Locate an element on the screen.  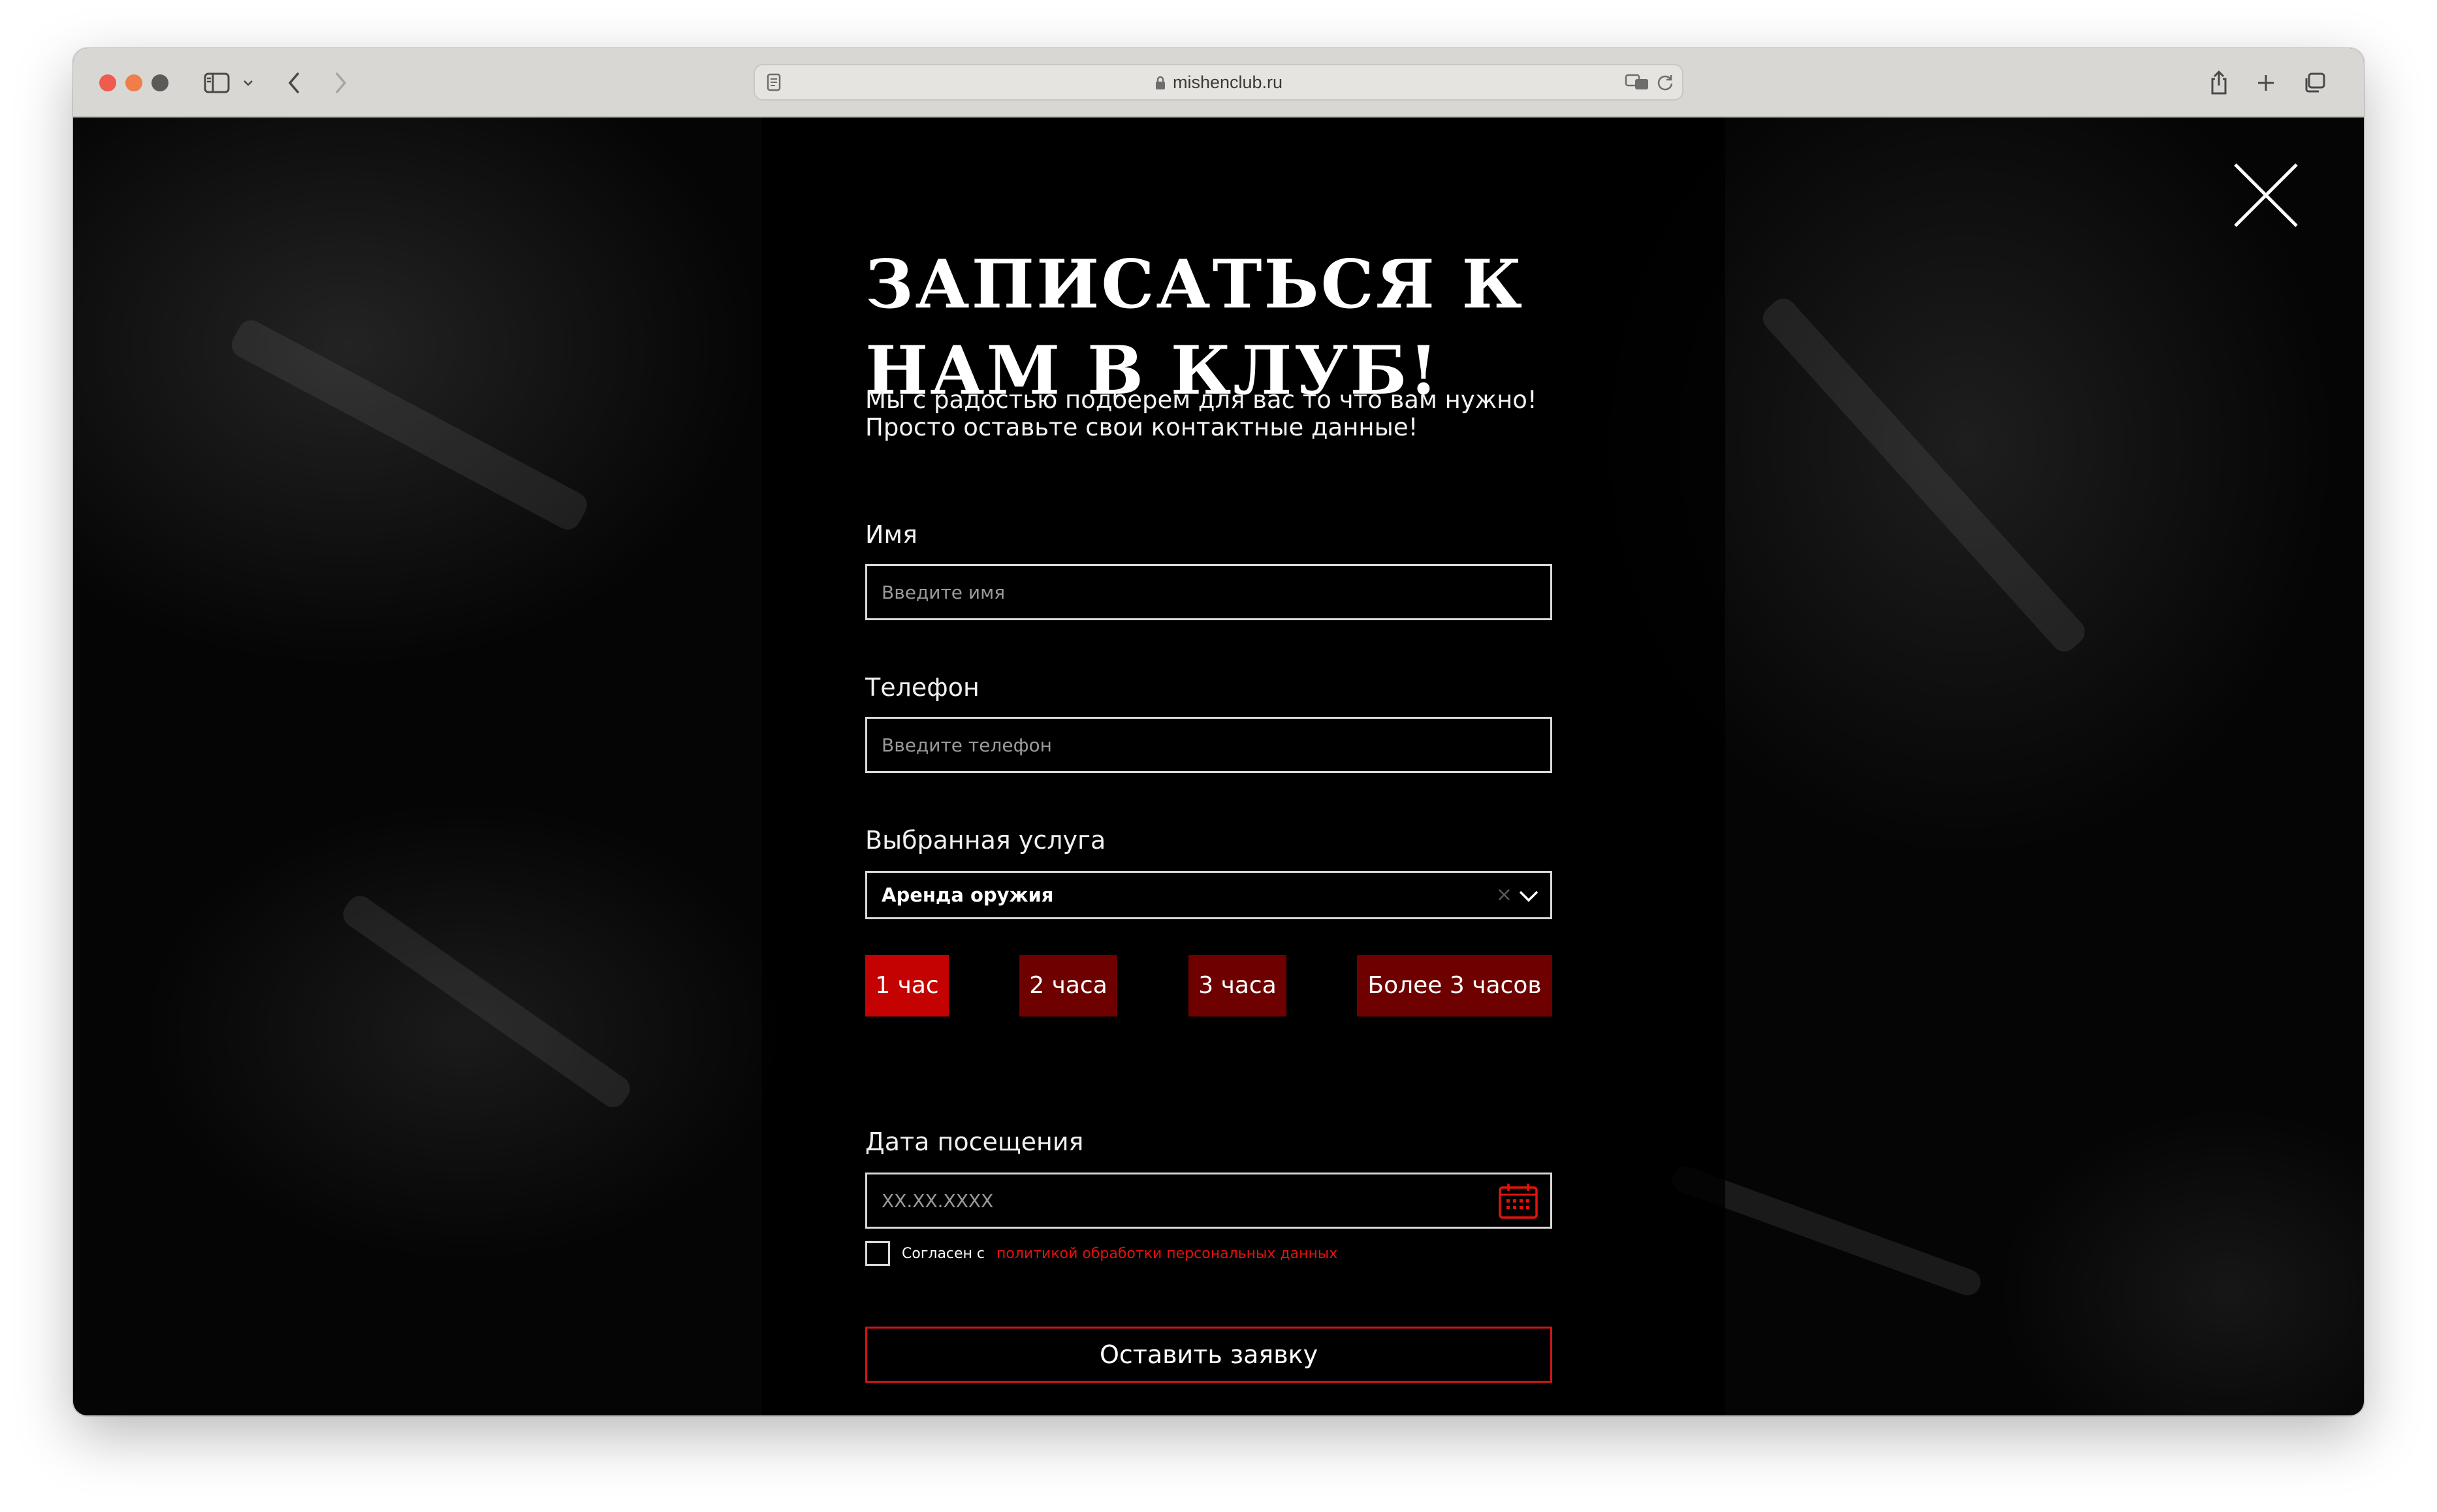
phone-field is located at coordinates (1209, 745).